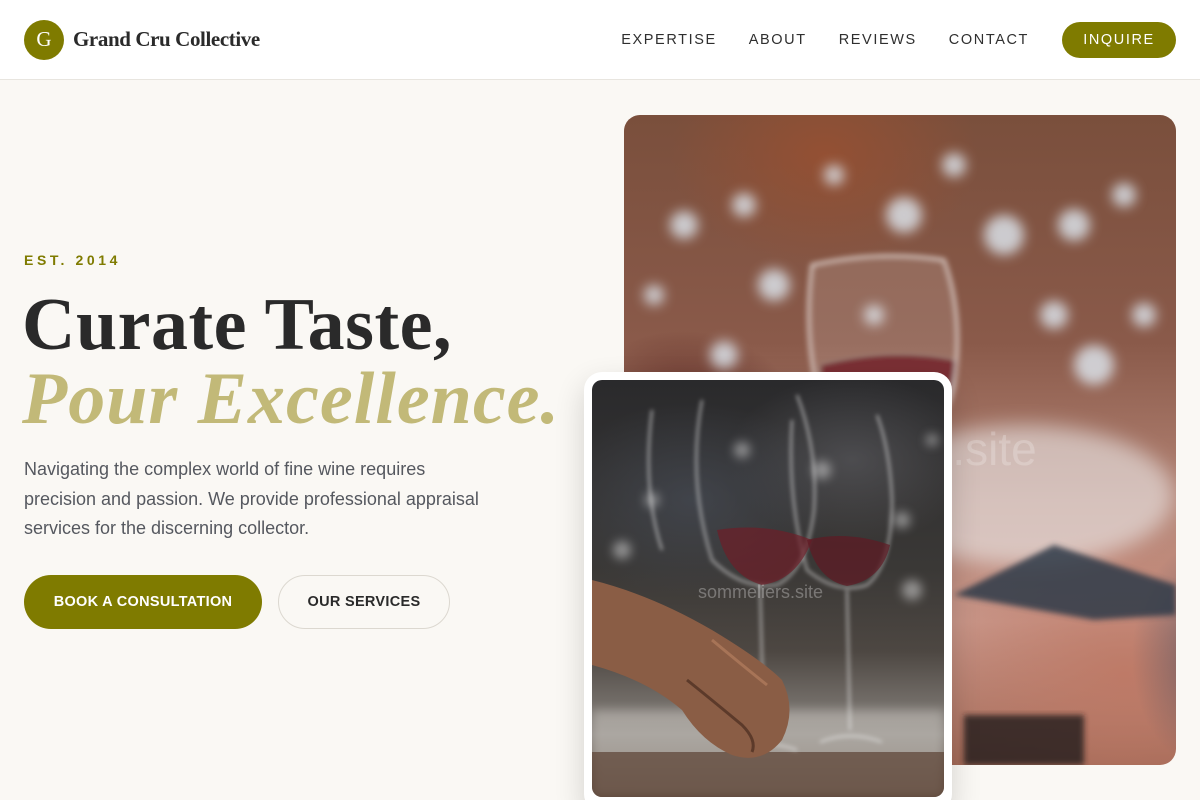 This screenshot has height=800, width=1200. What do you see at coordinates (237, 325) in the screenshot?
I see `headline-line-1: Curate Taste,` at bounding box center [237, 325].